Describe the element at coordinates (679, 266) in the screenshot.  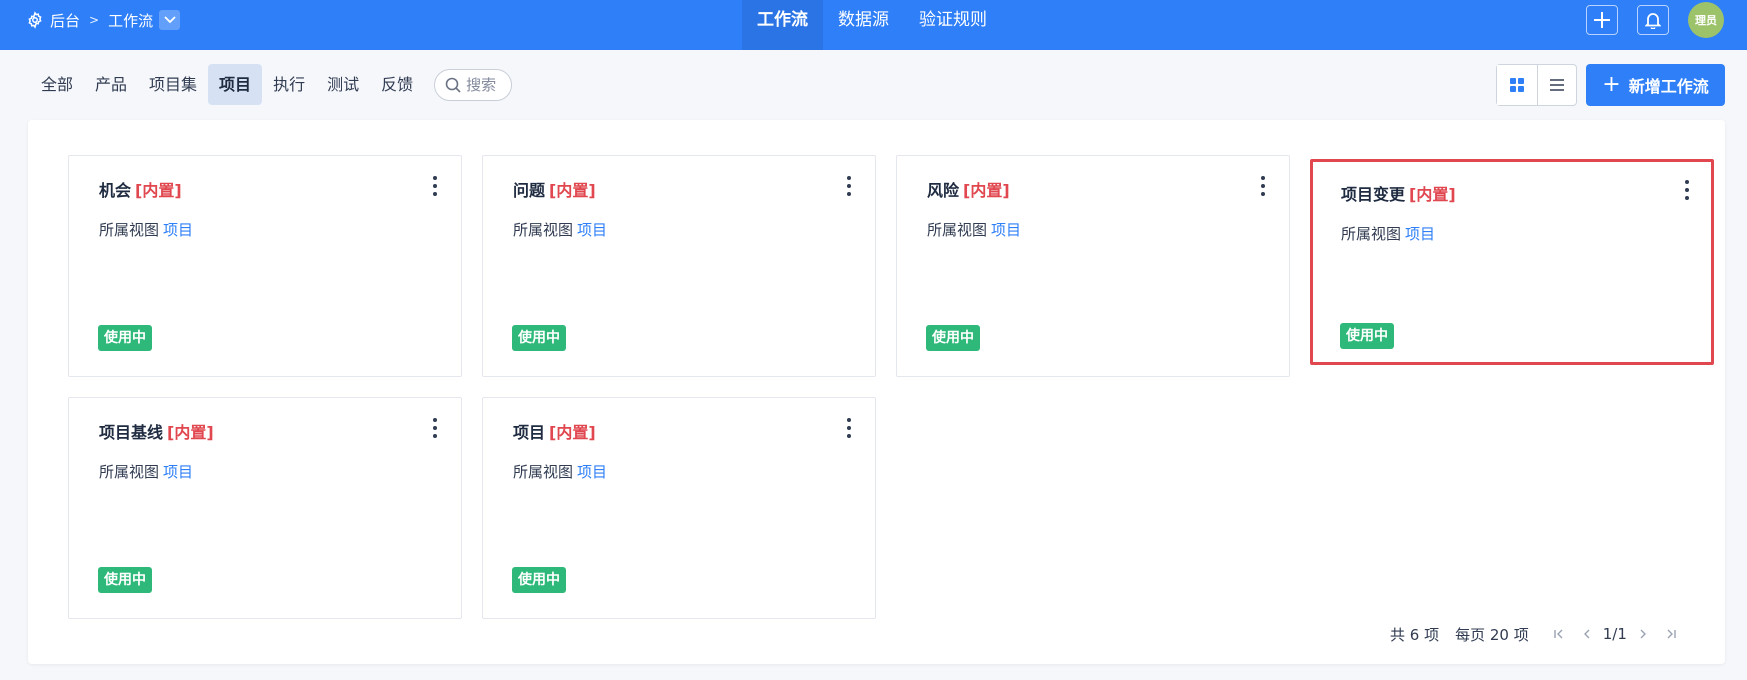
I see `workflow-card: 问题 [内置] 所属视图 项目 使用中` at that location.